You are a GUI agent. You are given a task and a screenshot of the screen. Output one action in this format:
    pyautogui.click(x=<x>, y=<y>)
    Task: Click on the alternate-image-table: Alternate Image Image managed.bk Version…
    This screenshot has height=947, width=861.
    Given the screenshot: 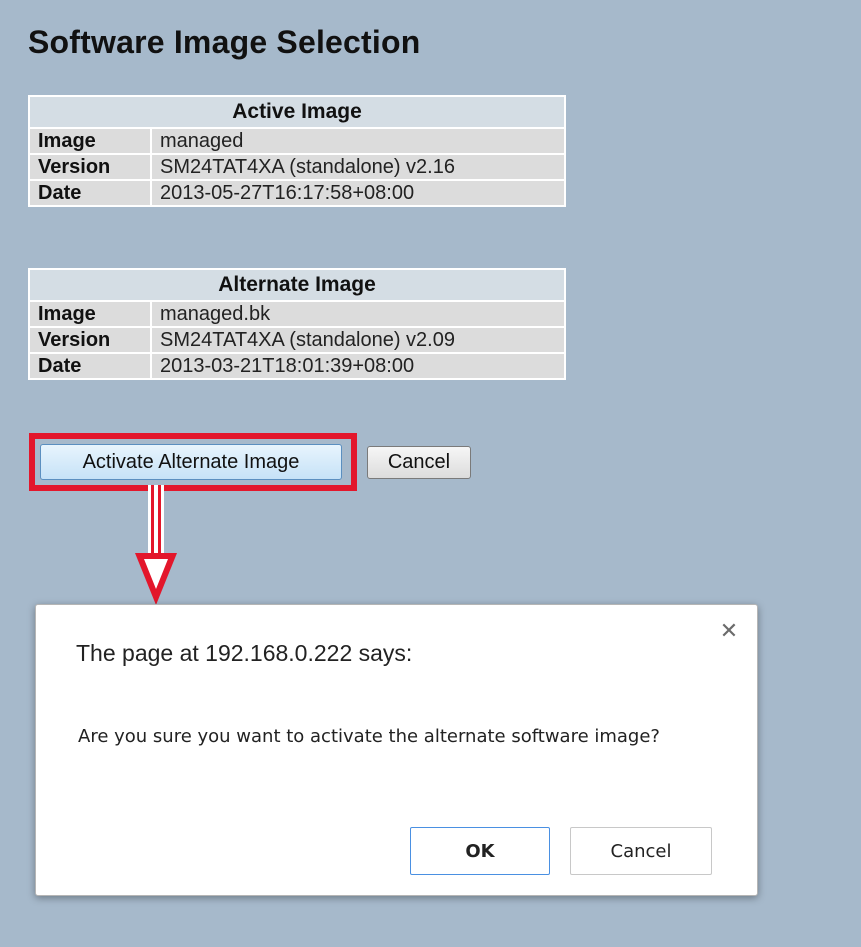 What is the action you would take?
    pyautogui.click(x=297, y=324)
    